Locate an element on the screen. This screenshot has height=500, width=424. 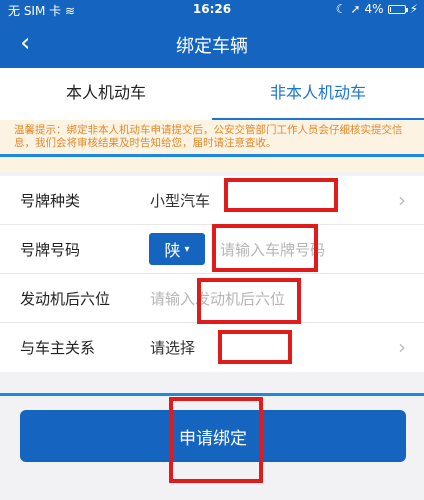
plate-type-value: 小型汽车 is located at coordinates (180, 200).